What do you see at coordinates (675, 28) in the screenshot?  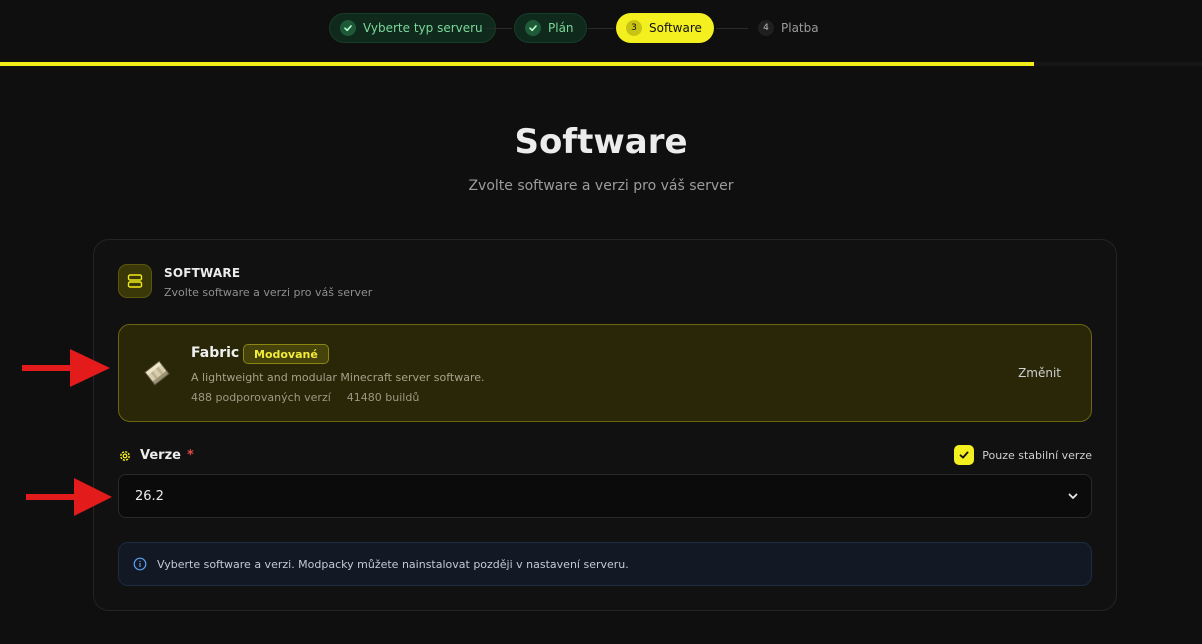 I see `step-label: Software` at bounding box center [675, 28].